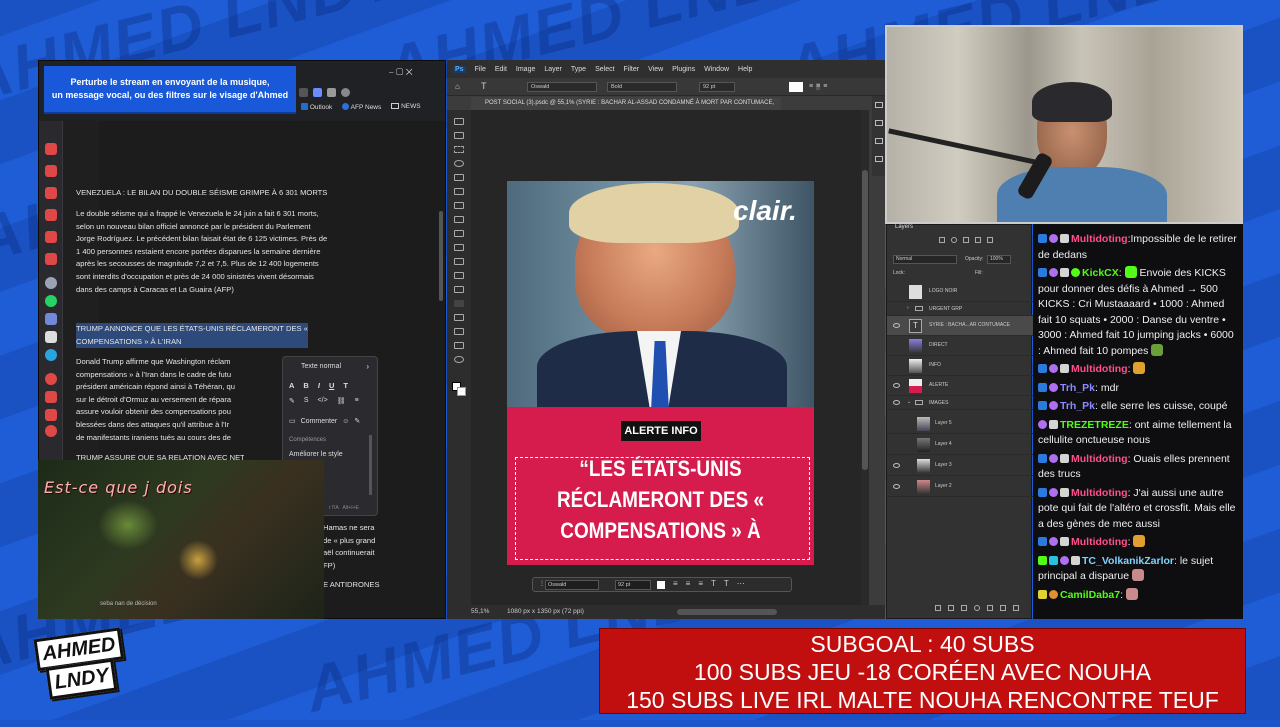 This screenshot has width=1280, height=727. What do you see at coordinates (726, 583) in the screenshot?
I see `char-panel-icon: T` at bounding box center [726, 583].